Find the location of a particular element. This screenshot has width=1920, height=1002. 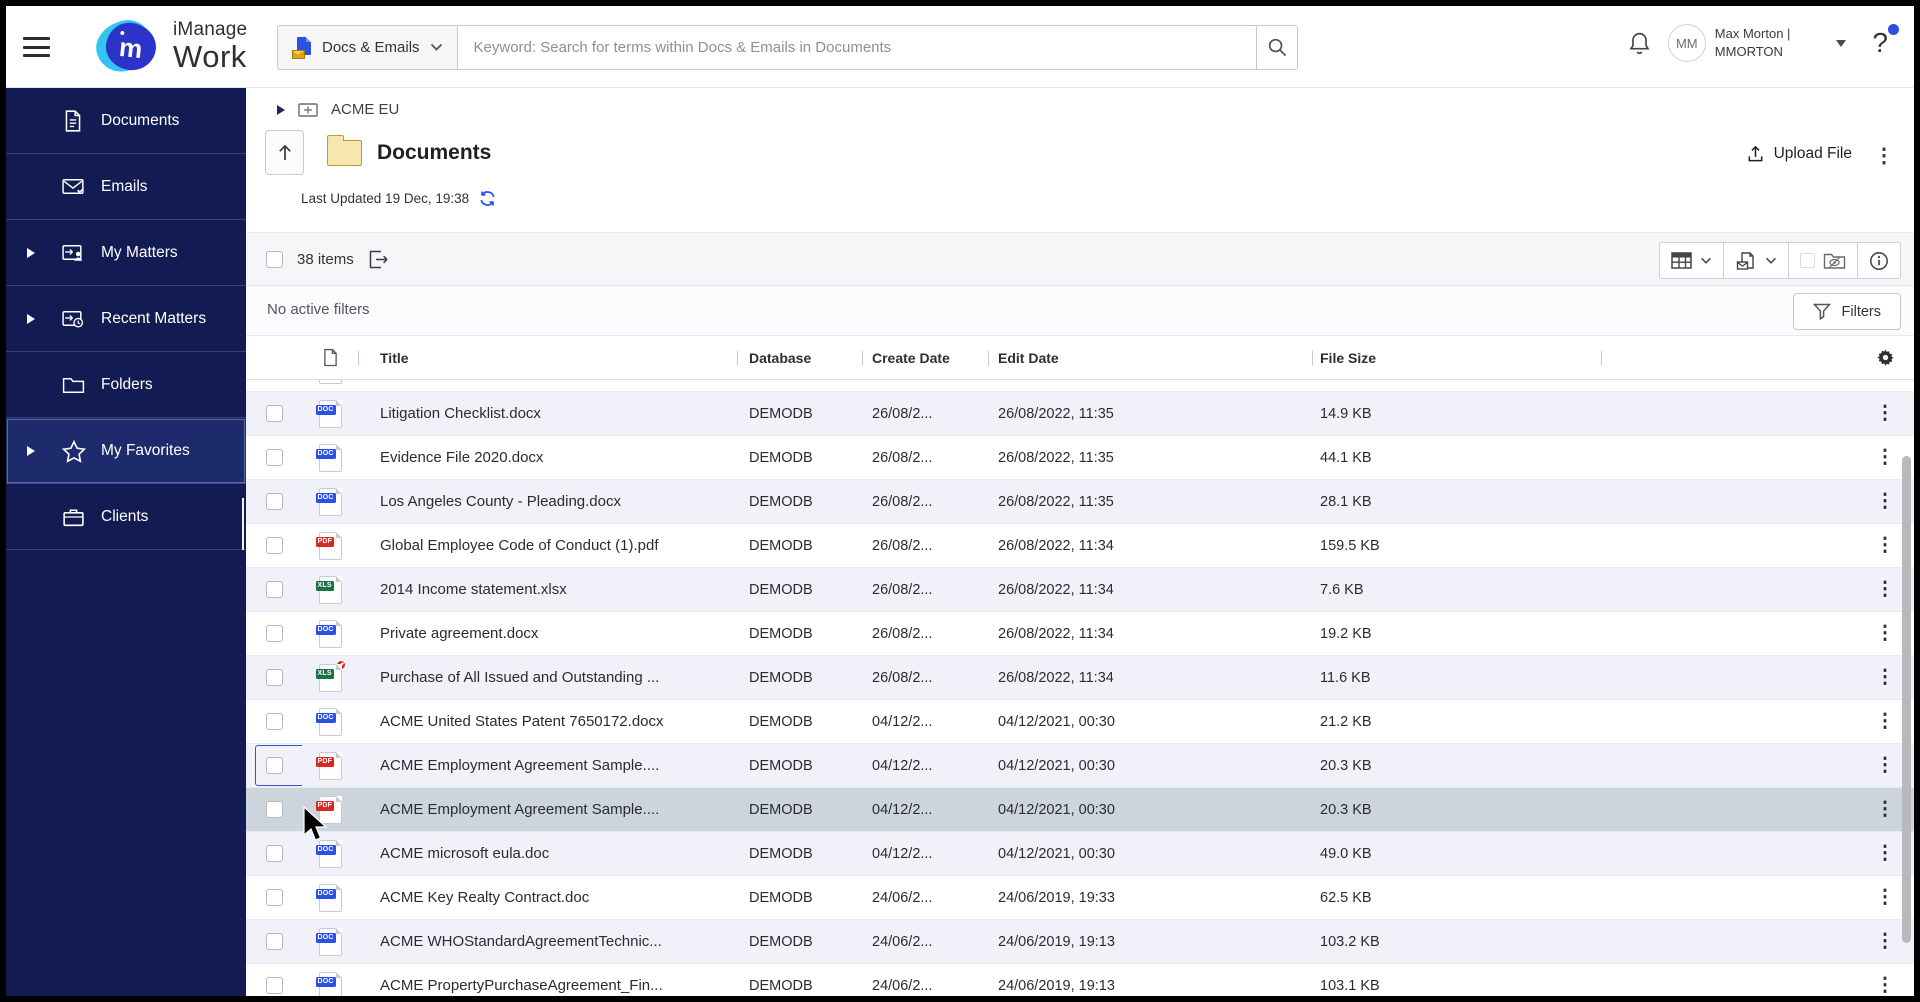

row-title: Evidence File 2020.docx is located at coordinates (547, 457).